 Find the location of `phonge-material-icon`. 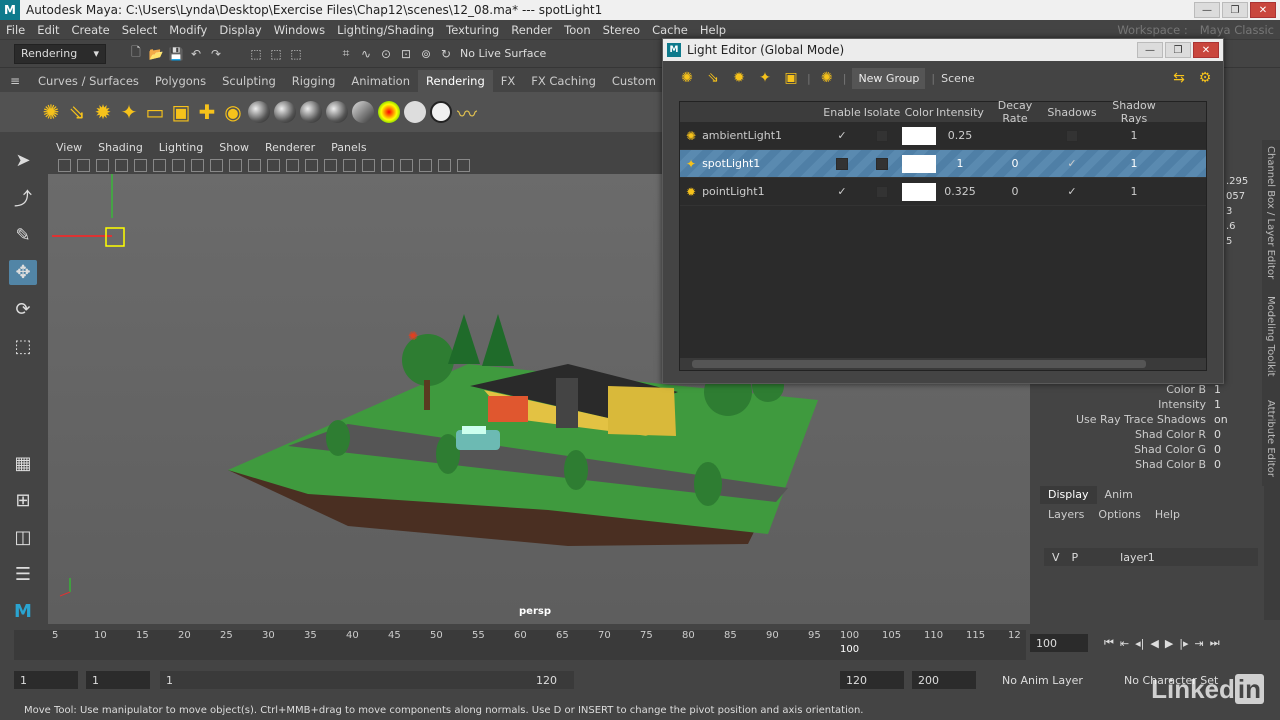

phonge-material-icon is located at coordinates (337, 112).